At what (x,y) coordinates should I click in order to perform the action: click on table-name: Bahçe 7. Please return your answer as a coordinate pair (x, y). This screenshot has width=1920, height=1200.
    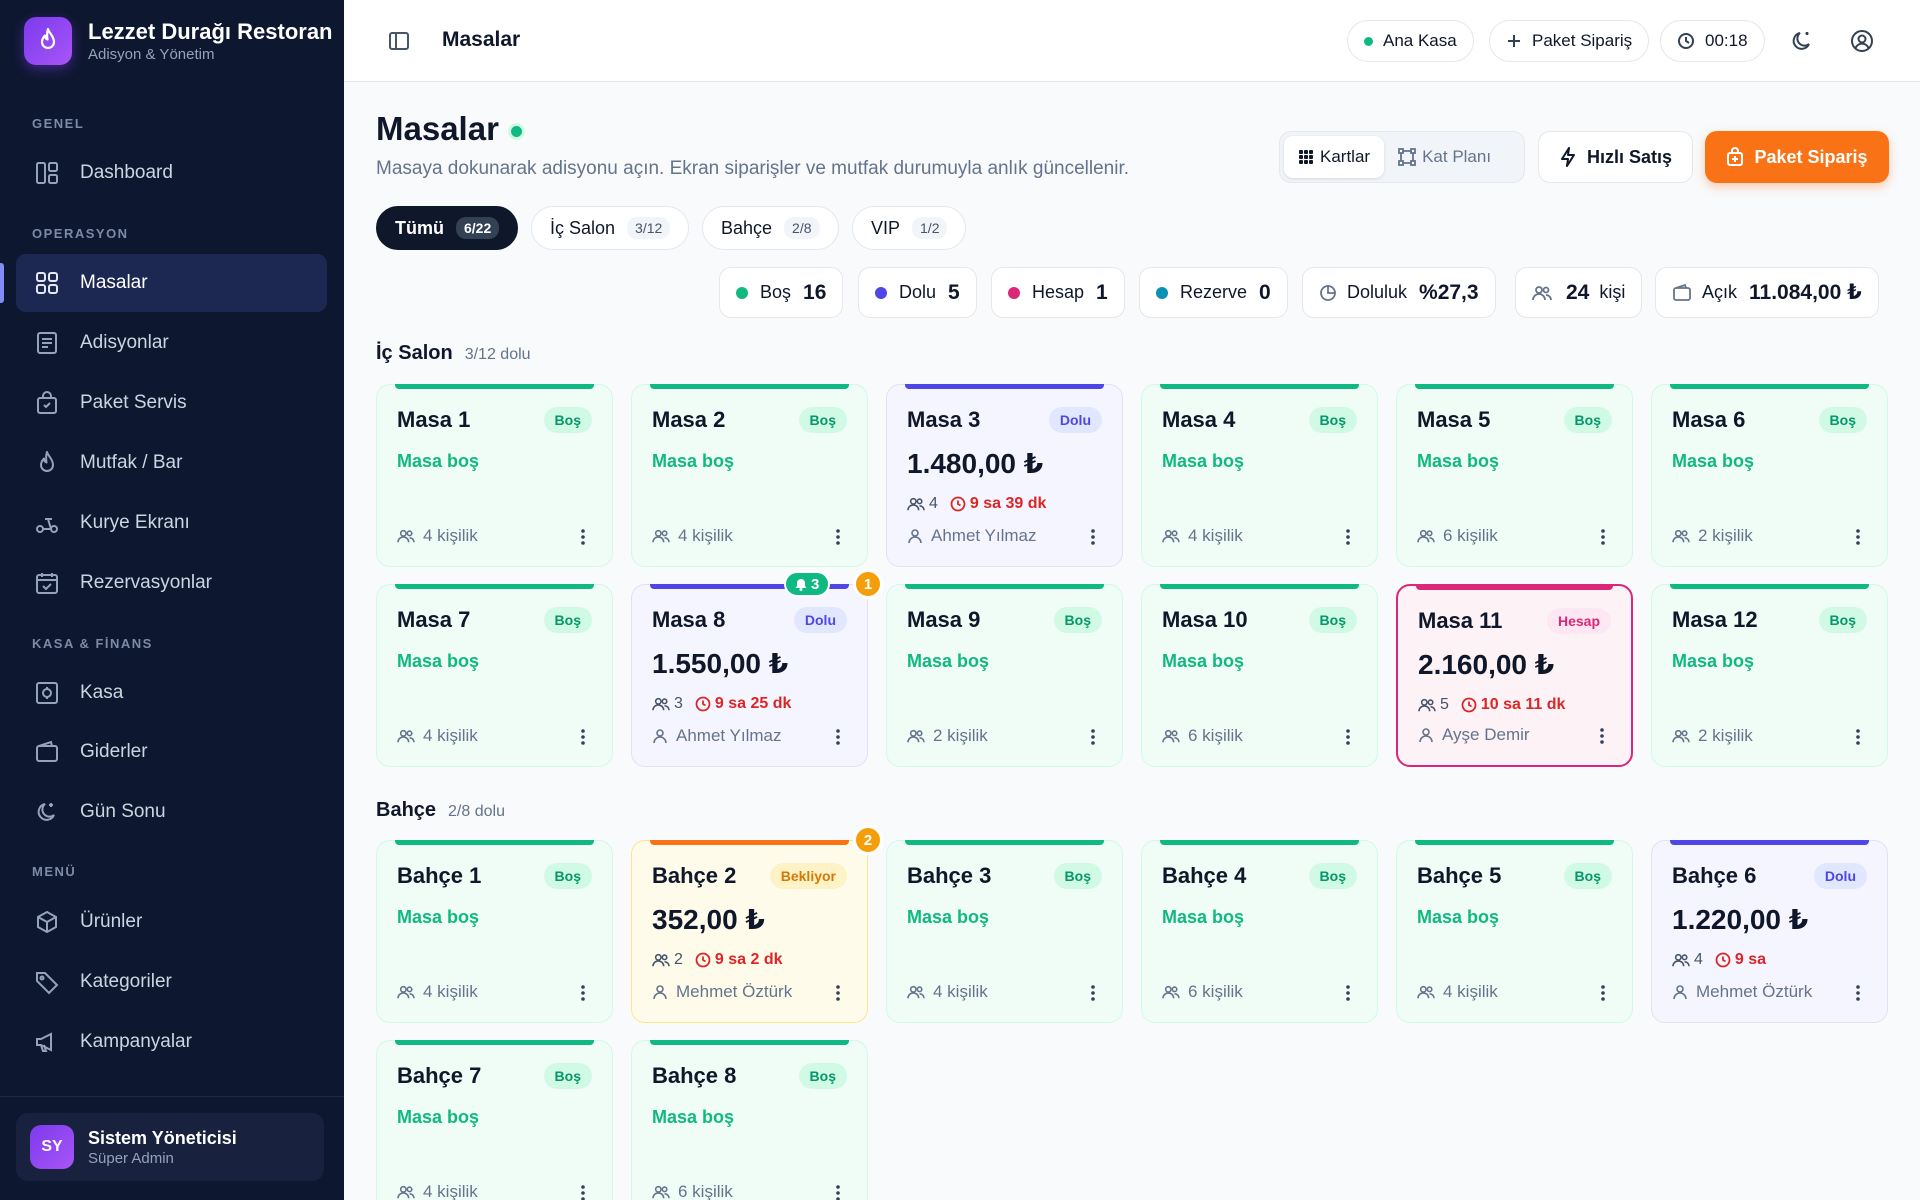
    Looking at the image, I should click on (439, 1075).